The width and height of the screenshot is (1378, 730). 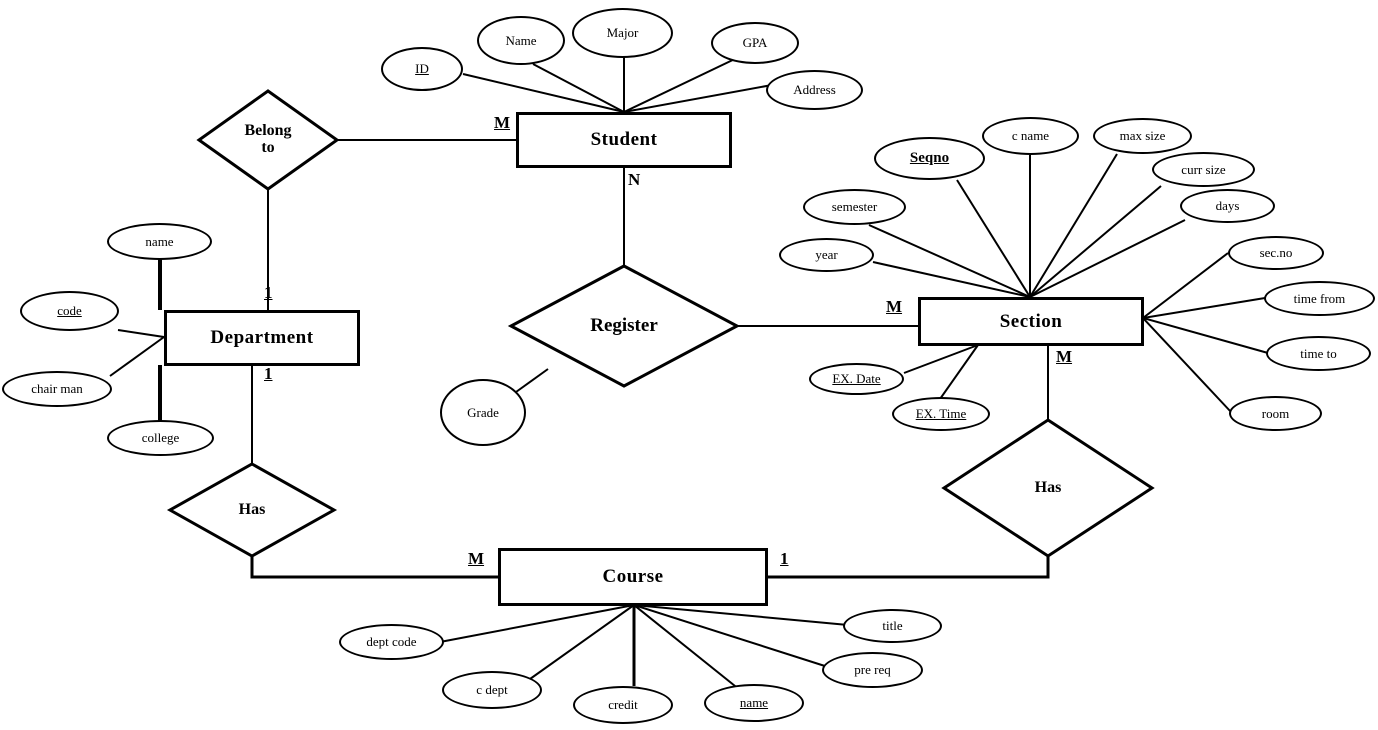 I want to click on attribute-section-ex-time: EX. Time, so click(x=941, y=414).